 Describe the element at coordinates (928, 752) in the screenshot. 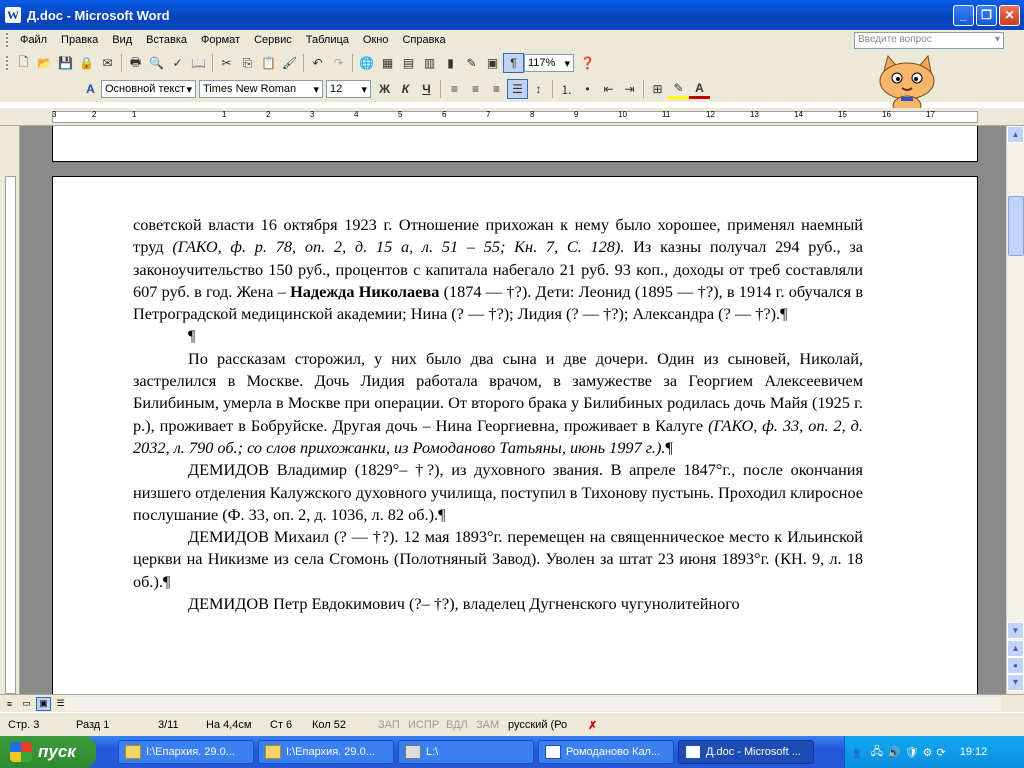

I see `tray-app-icon: ⚙` at that location.